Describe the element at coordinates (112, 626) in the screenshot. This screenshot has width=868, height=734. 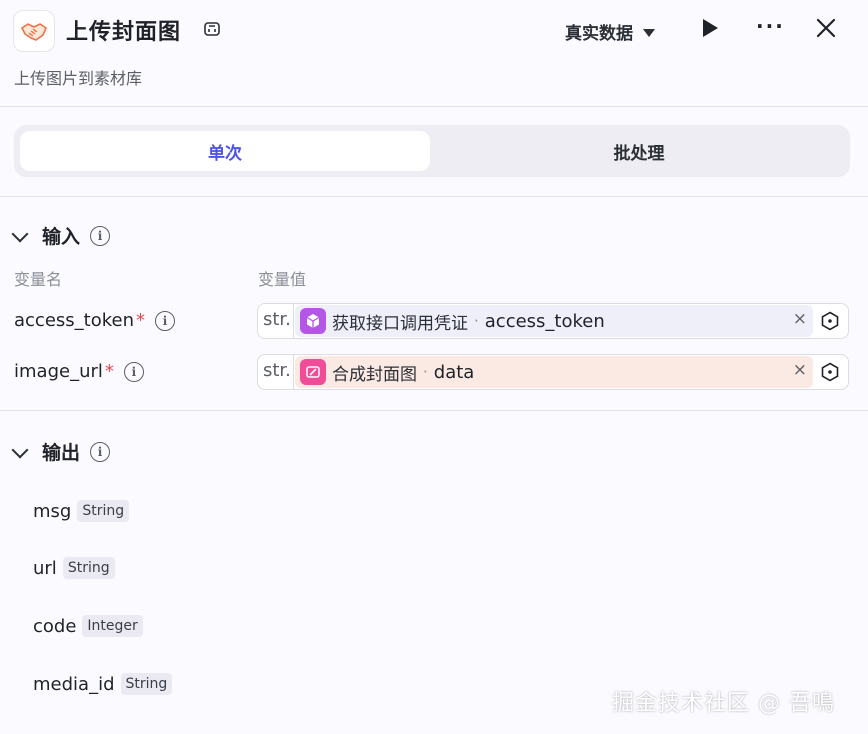
I see `type-badge: Integer` at that location.